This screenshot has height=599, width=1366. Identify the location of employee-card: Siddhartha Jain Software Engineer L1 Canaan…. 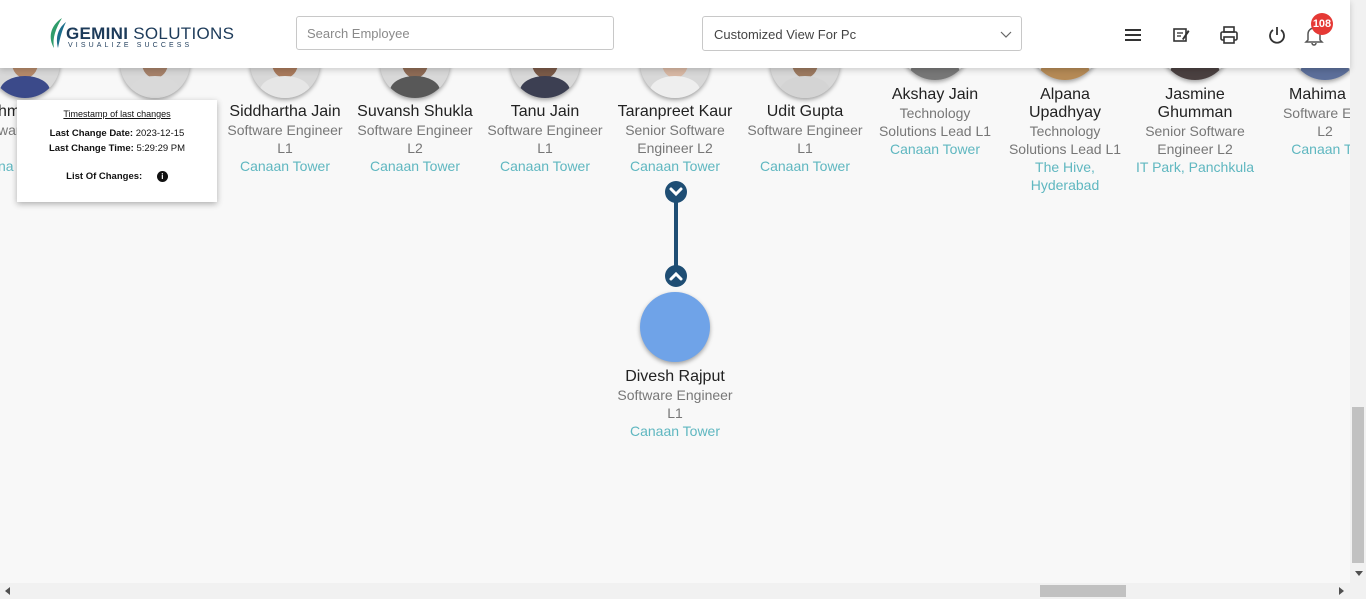
(285, 139).